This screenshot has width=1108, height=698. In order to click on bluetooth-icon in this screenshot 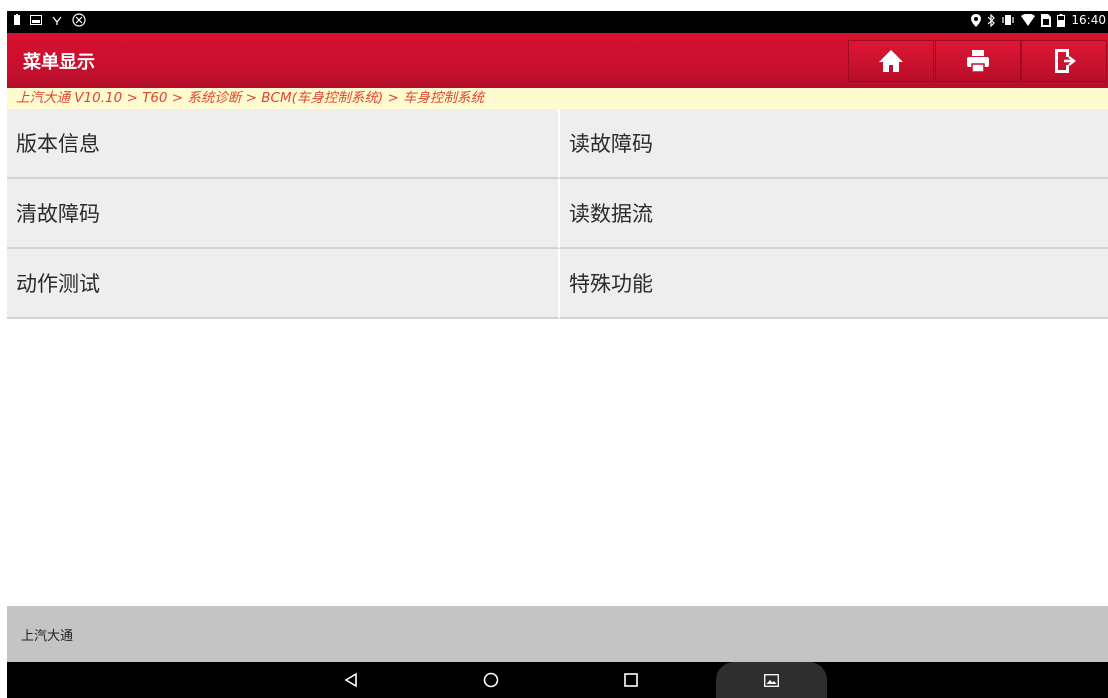, I will do `click(991, 20)`.